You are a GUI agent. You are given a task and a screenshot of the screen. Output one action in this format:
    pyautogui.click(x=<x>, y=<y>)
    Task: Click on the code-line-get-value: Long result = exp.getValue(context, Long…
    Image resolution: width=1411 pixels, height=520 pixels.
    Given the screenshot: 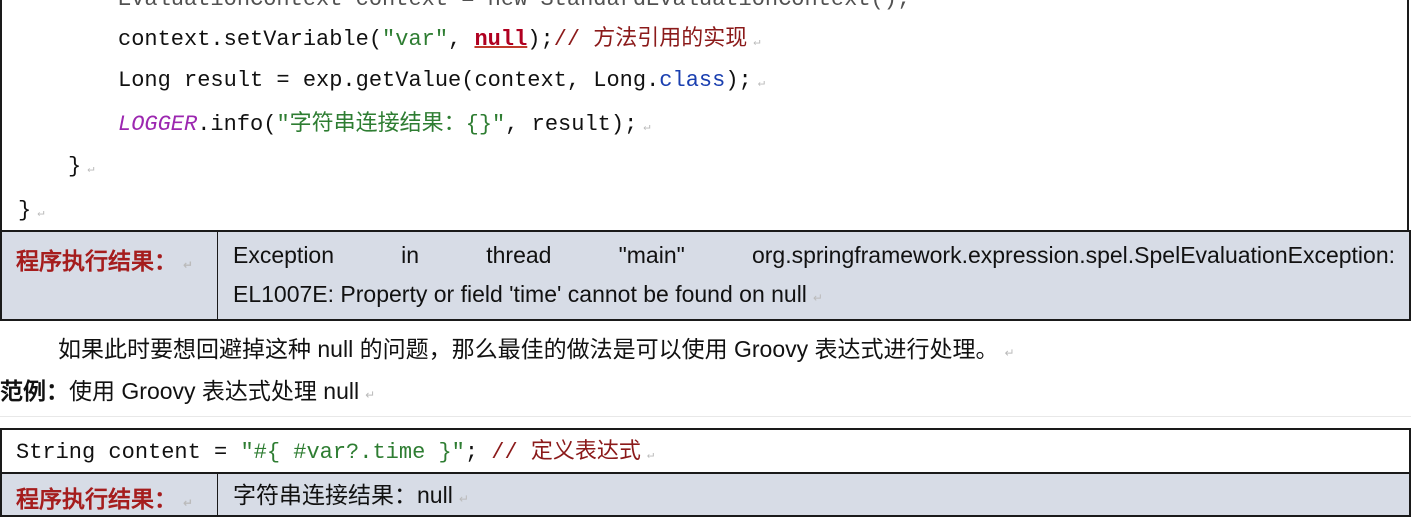 What is the action you would take?
    pyautogui.click(x=441, y=82)
    